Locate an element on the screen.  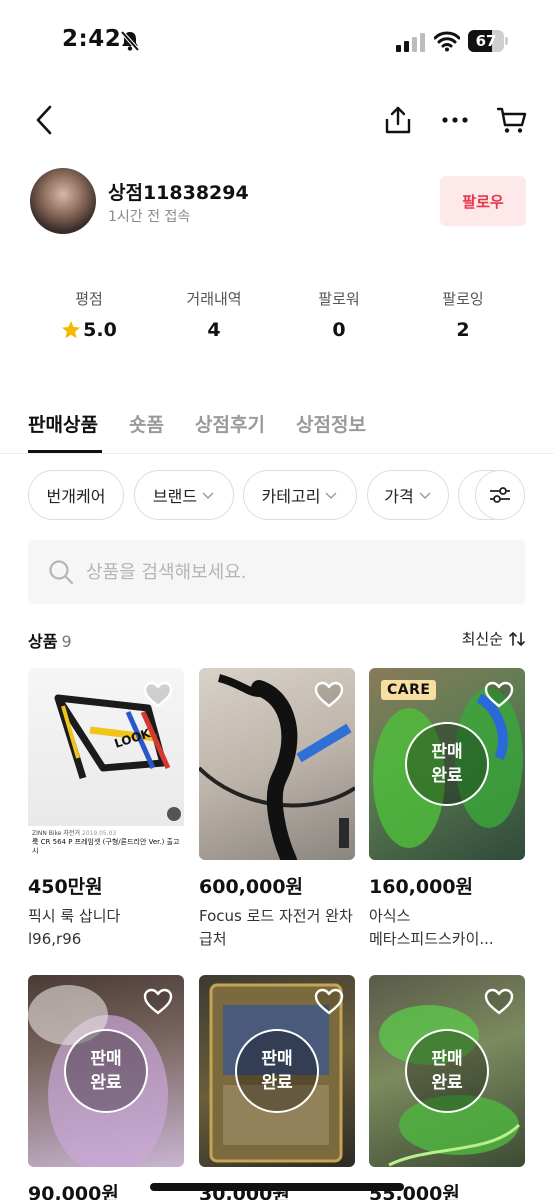
product-price: 160,000원 is located at coordinates (421, 887).